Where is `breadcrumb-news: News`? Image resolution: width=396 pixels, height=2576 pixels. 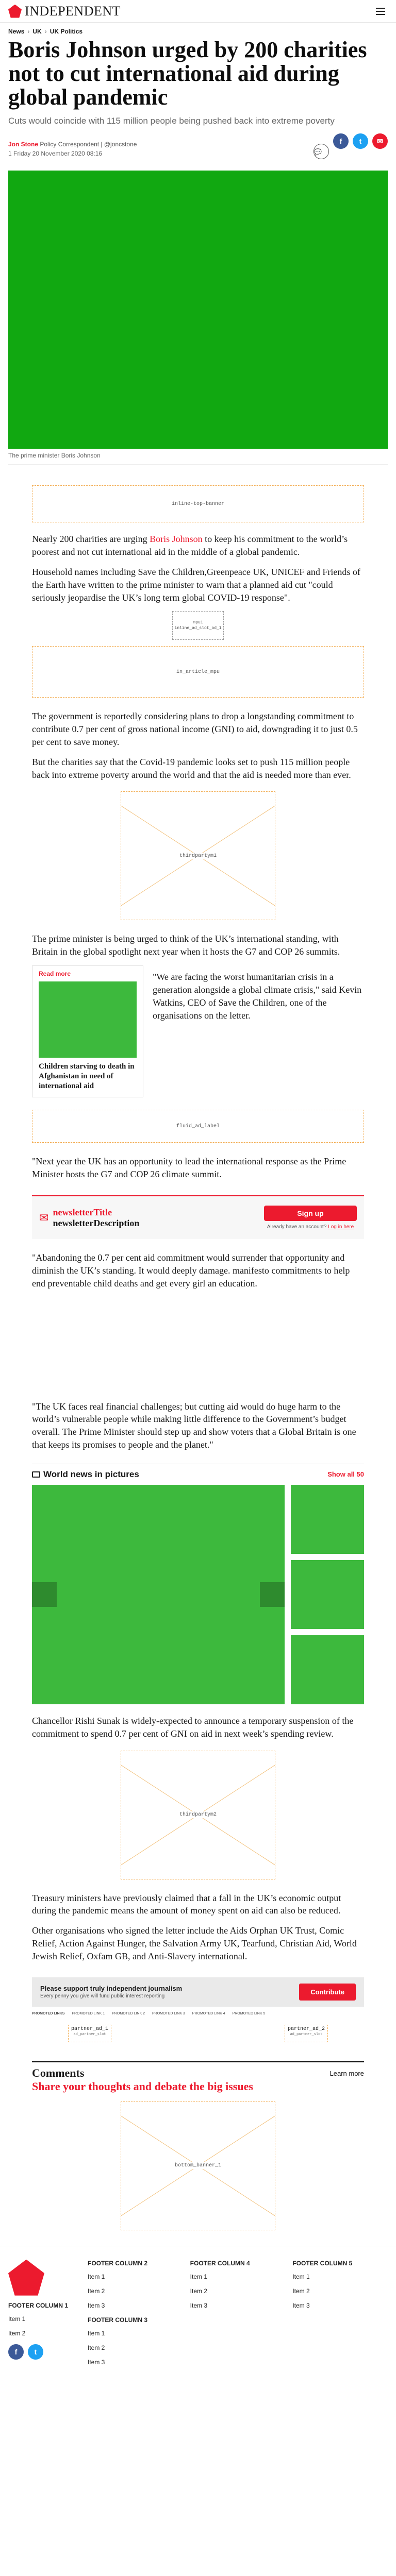
breadcrumb-news: News is located at coordinates (16, 31).